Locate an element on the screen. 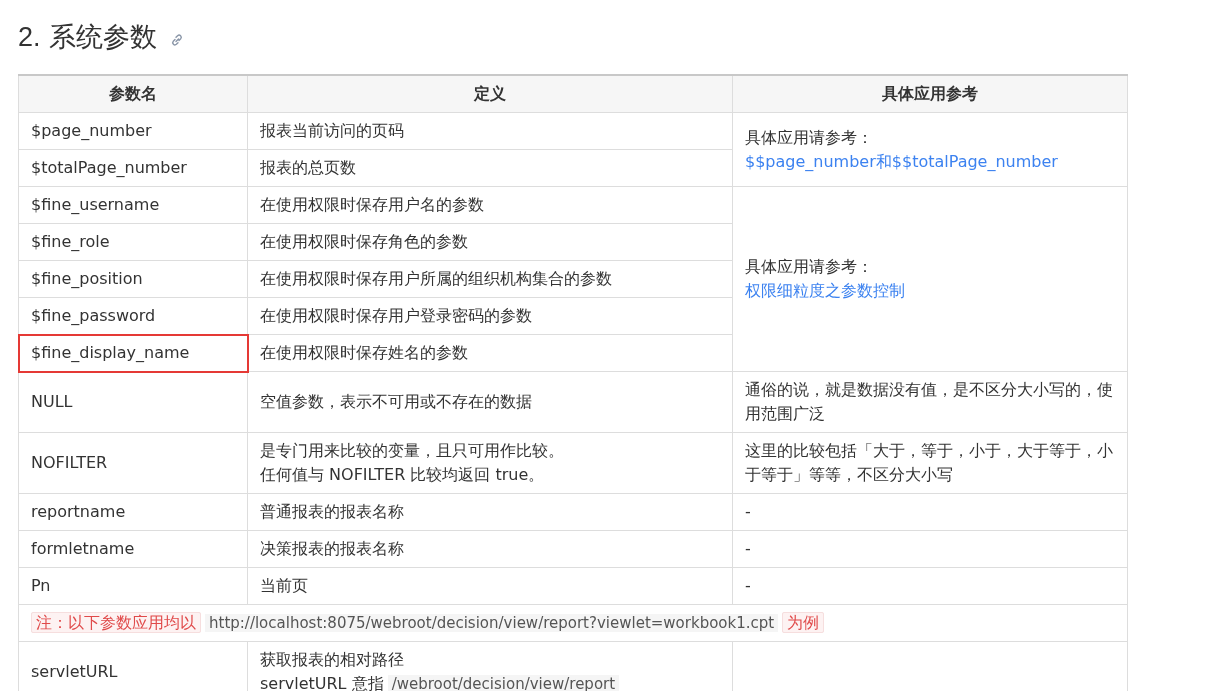 This screenshot has height=691, width=1208. table-cell: $totalPage_number is located at coordinates (133, 168).